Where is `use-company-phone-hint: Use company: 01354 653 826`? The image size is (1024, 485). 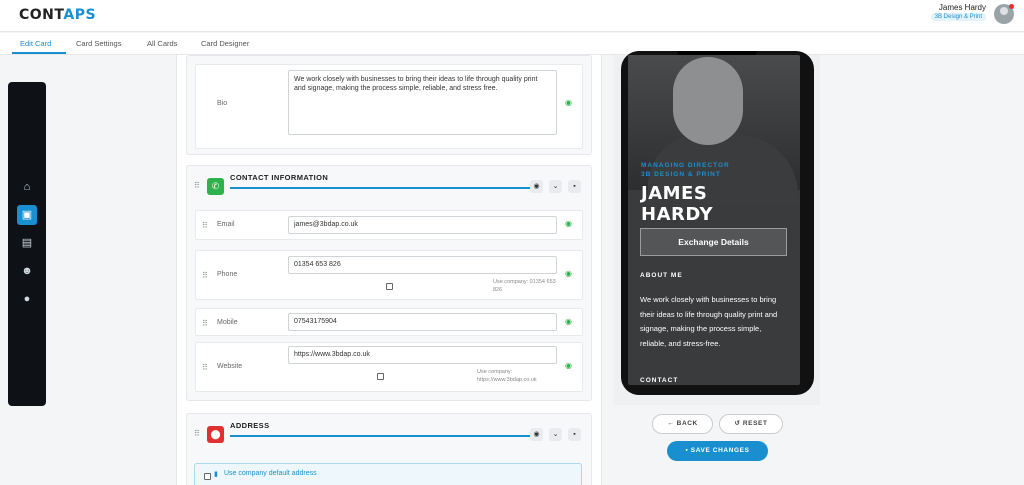
use-company-phone-hint: Use company: 01354 653 826 is located at coordinates (524, 286).